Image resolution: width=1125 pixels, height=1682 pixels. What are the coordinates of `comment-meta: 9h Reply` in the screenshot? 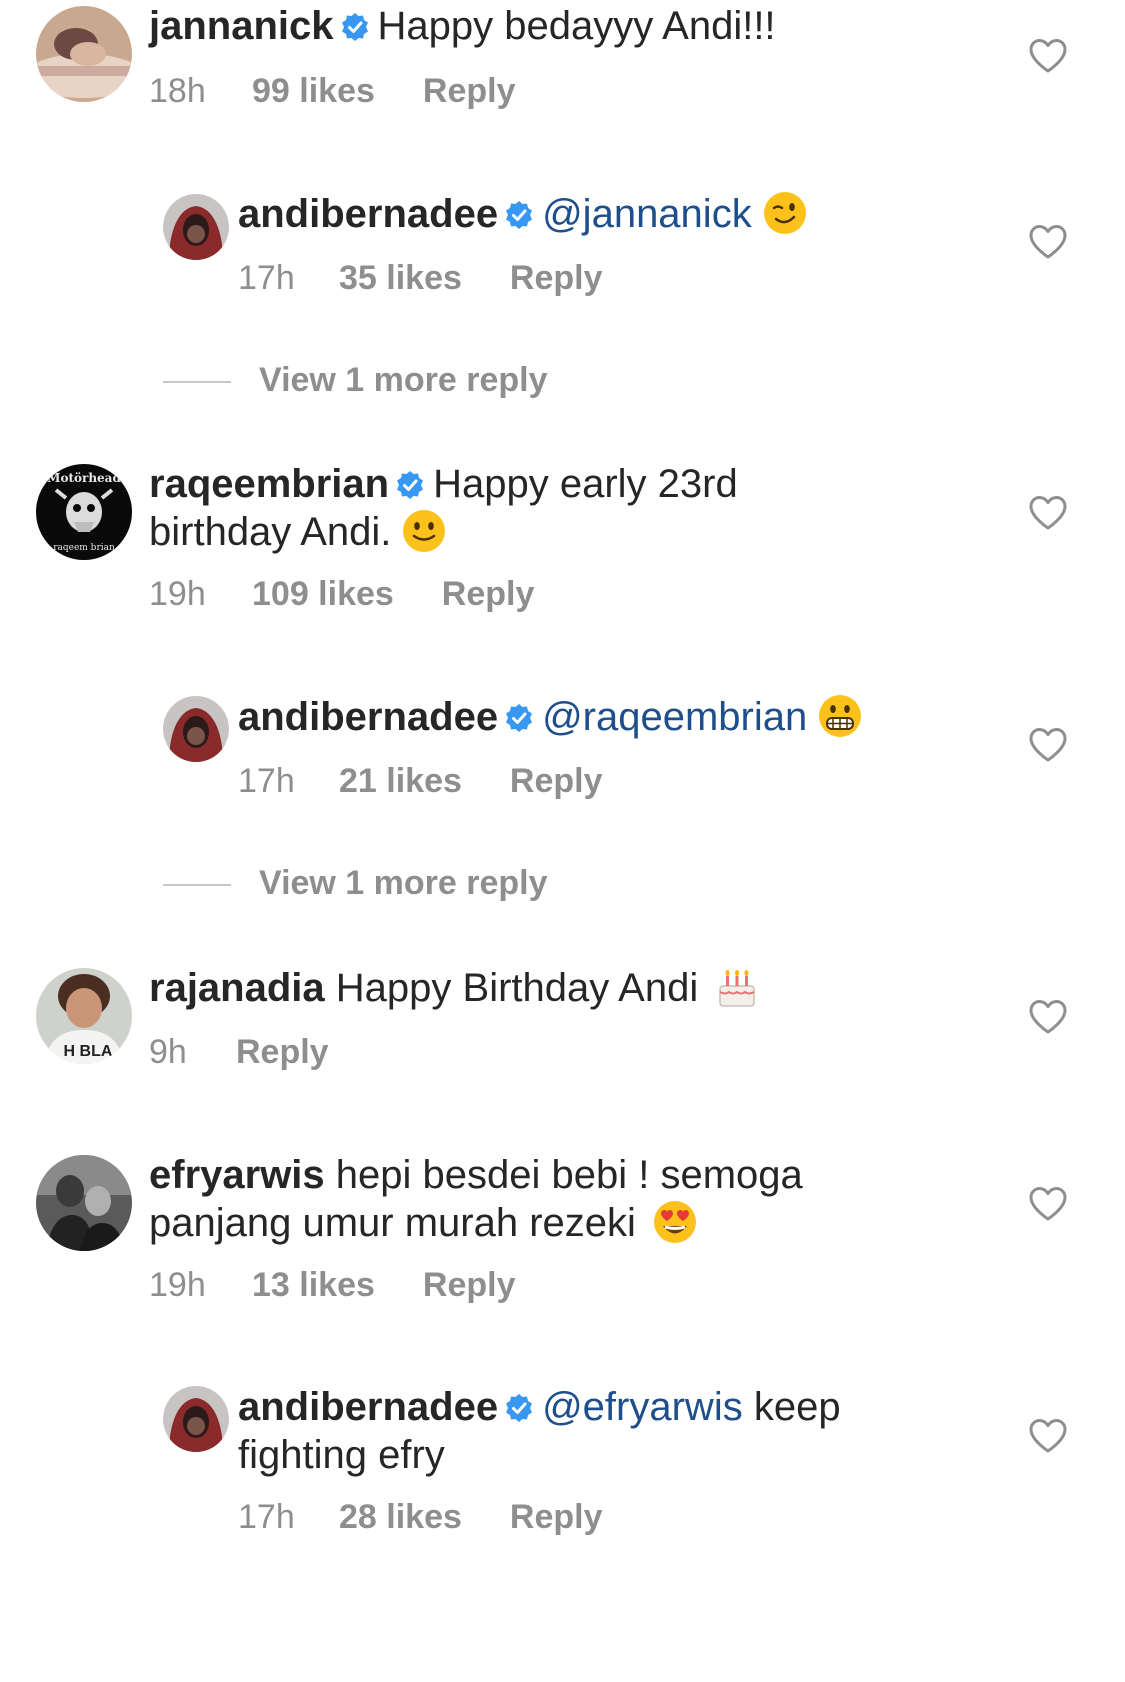 It's located at (239, 1052).